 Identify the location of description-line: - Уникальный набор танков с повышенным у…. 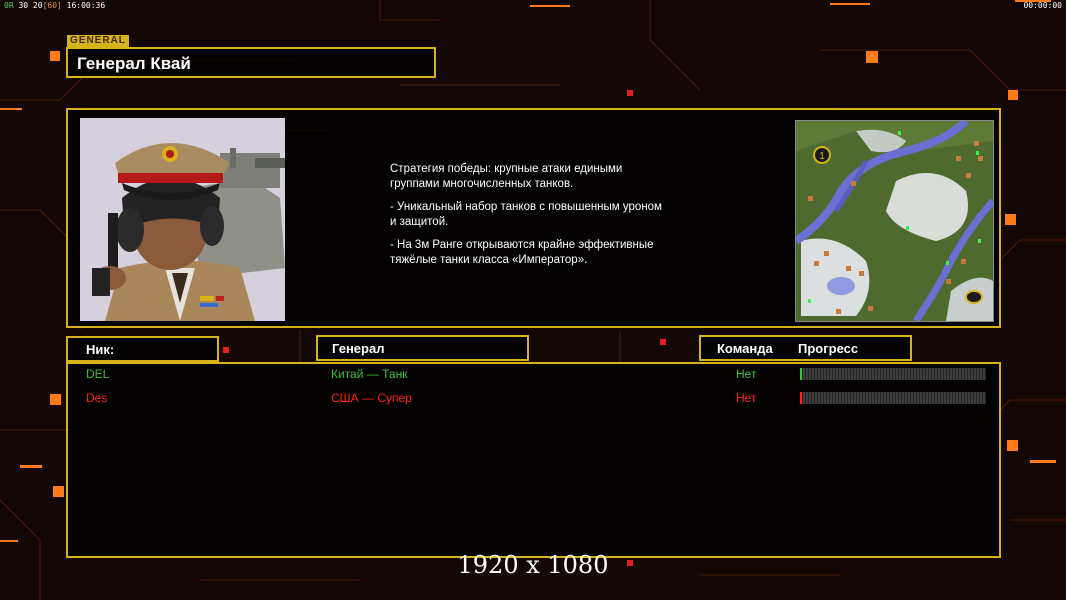
(526, 214).